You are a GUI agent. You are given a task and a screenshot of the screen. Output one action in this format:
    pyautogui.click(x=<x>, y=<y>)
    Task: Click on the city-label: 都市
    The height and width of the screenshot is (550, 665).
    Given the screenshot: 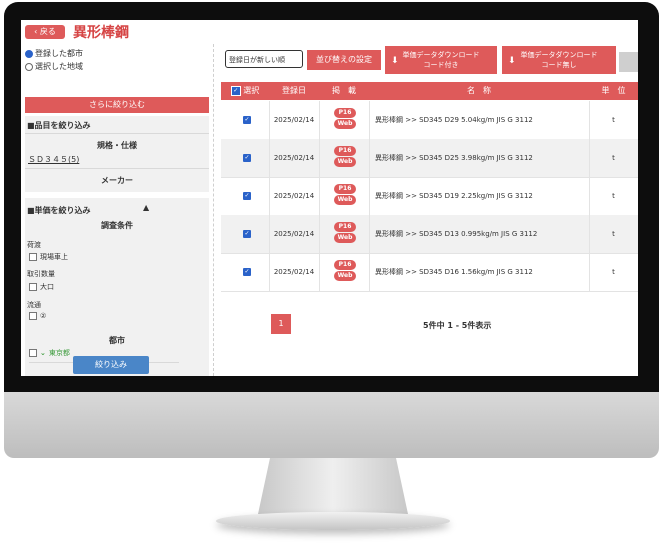 What is the action you would take?
    pyautogui.click(x=117, y=340)
    